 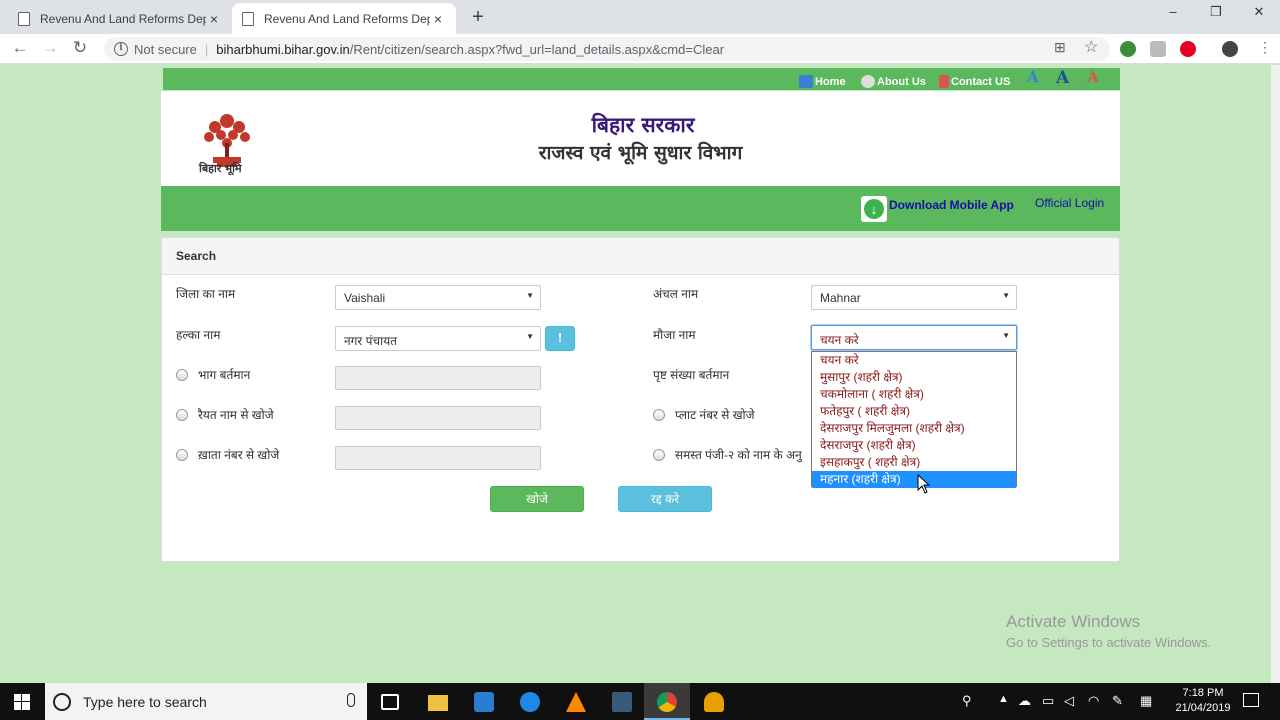 What do you see at coordinates (914, 479) in the screenshot?
I see `dropdown-option-highlighted: महनार (शहरी क्षेत्र)` at bounding box center [914, 479].